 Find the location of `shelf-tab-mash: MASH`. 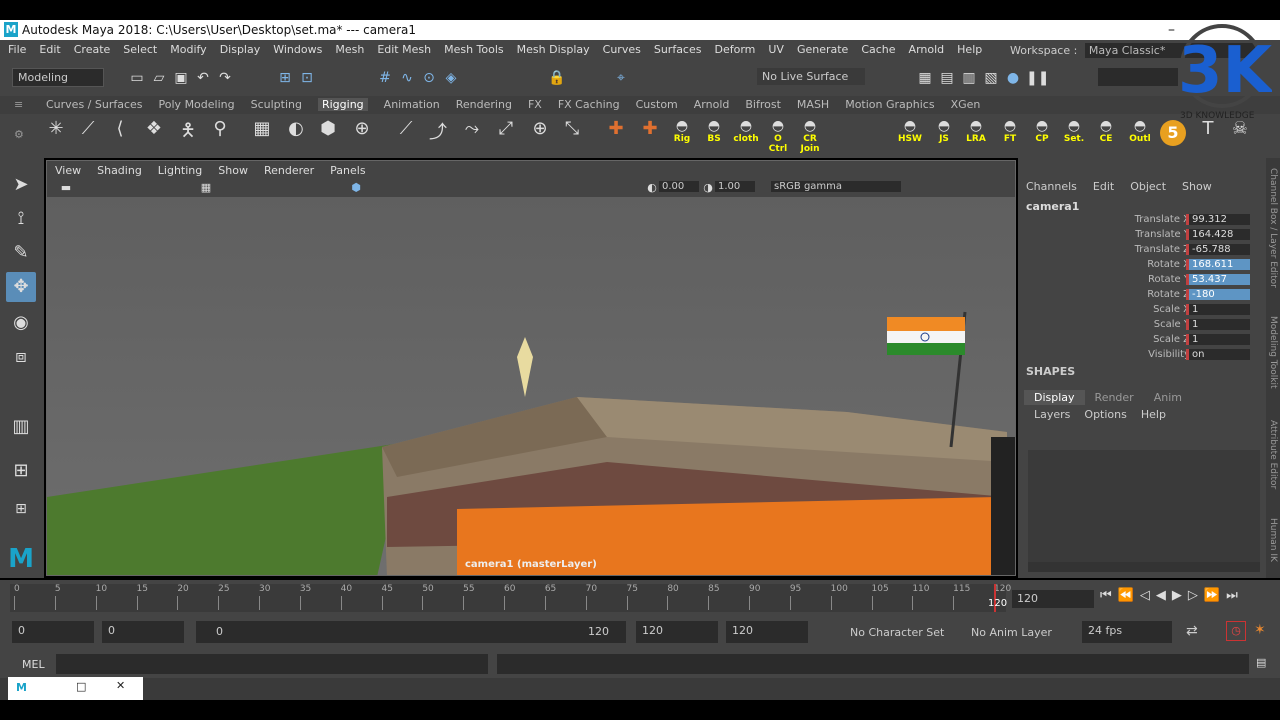

shelf-tab-mash: MASH is located at coordinates (813, 104).